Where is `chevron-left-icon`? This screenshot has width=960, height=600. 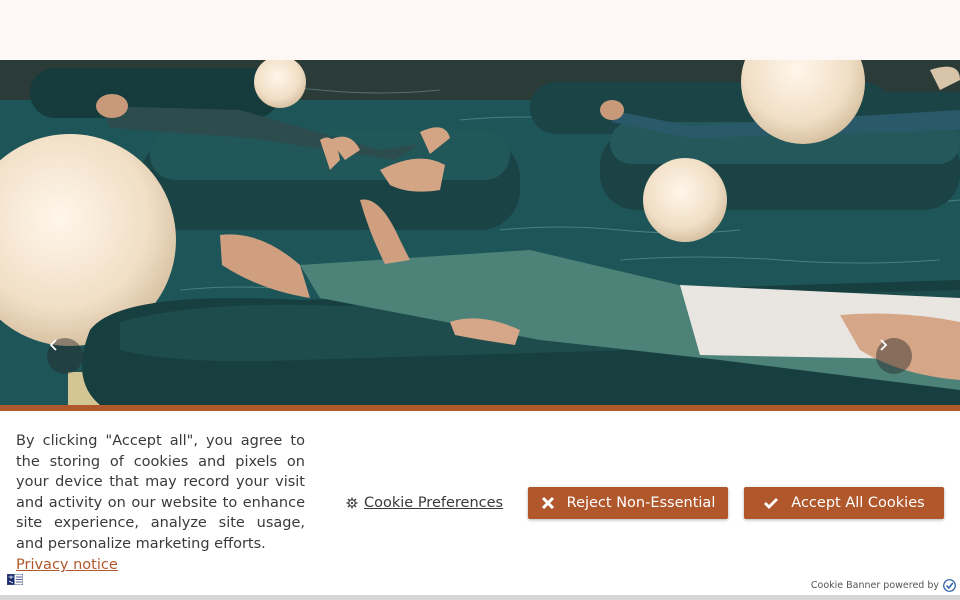
chevron-left-icon is located at coordinates (53, 345).